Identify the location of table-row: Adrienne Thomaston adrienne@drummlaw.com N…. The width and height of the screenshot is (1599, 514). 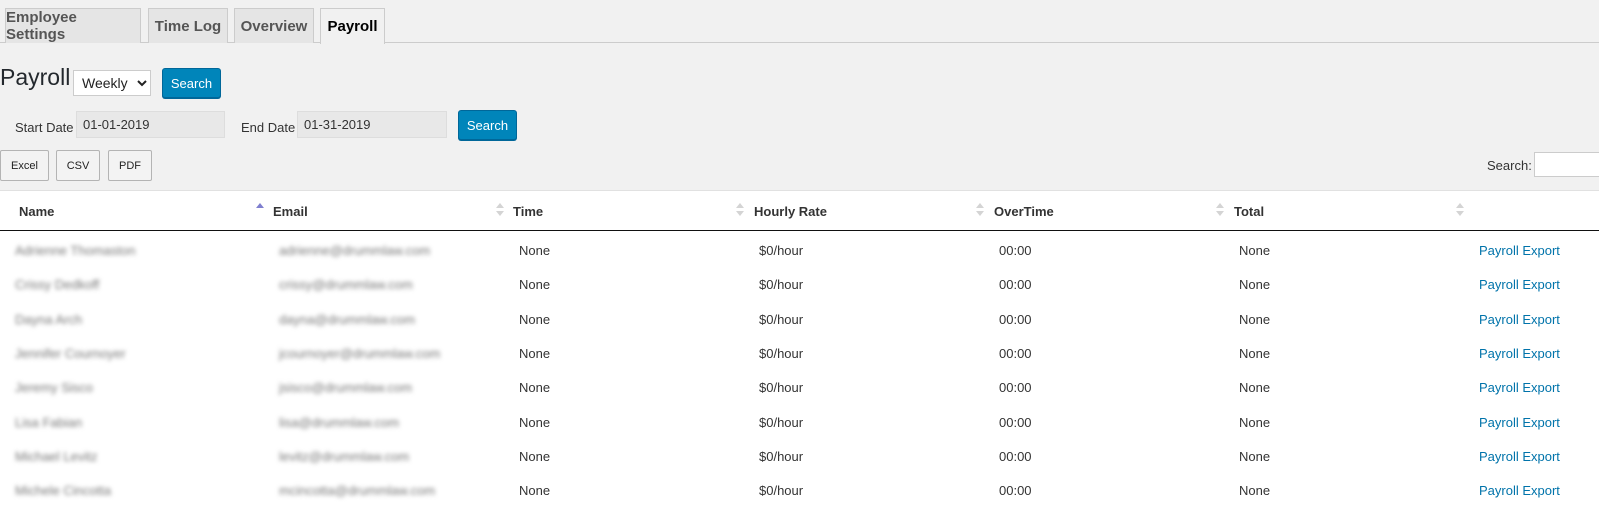
(799, 249).